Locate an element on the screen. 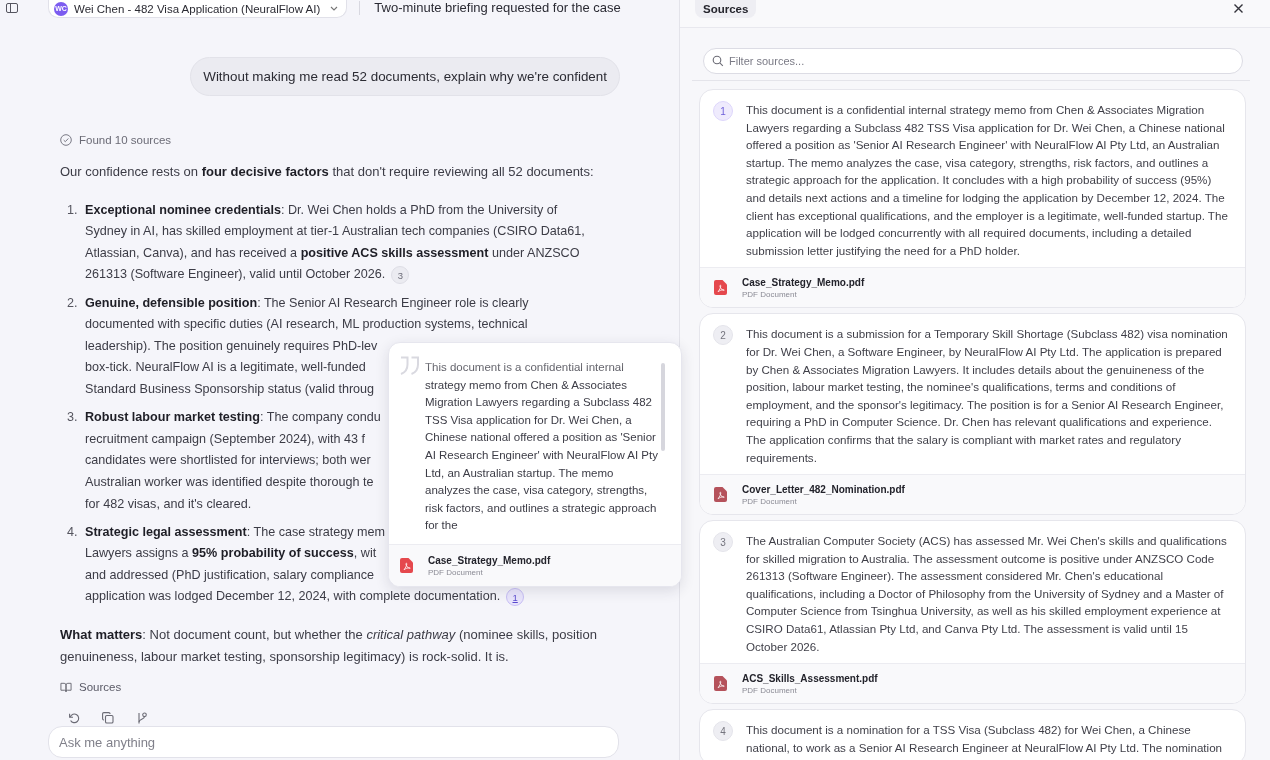 This screenshot has width=1270, height=760. factor-text: Robust labour market testing: The company condu is located at coordinates (233, 418).